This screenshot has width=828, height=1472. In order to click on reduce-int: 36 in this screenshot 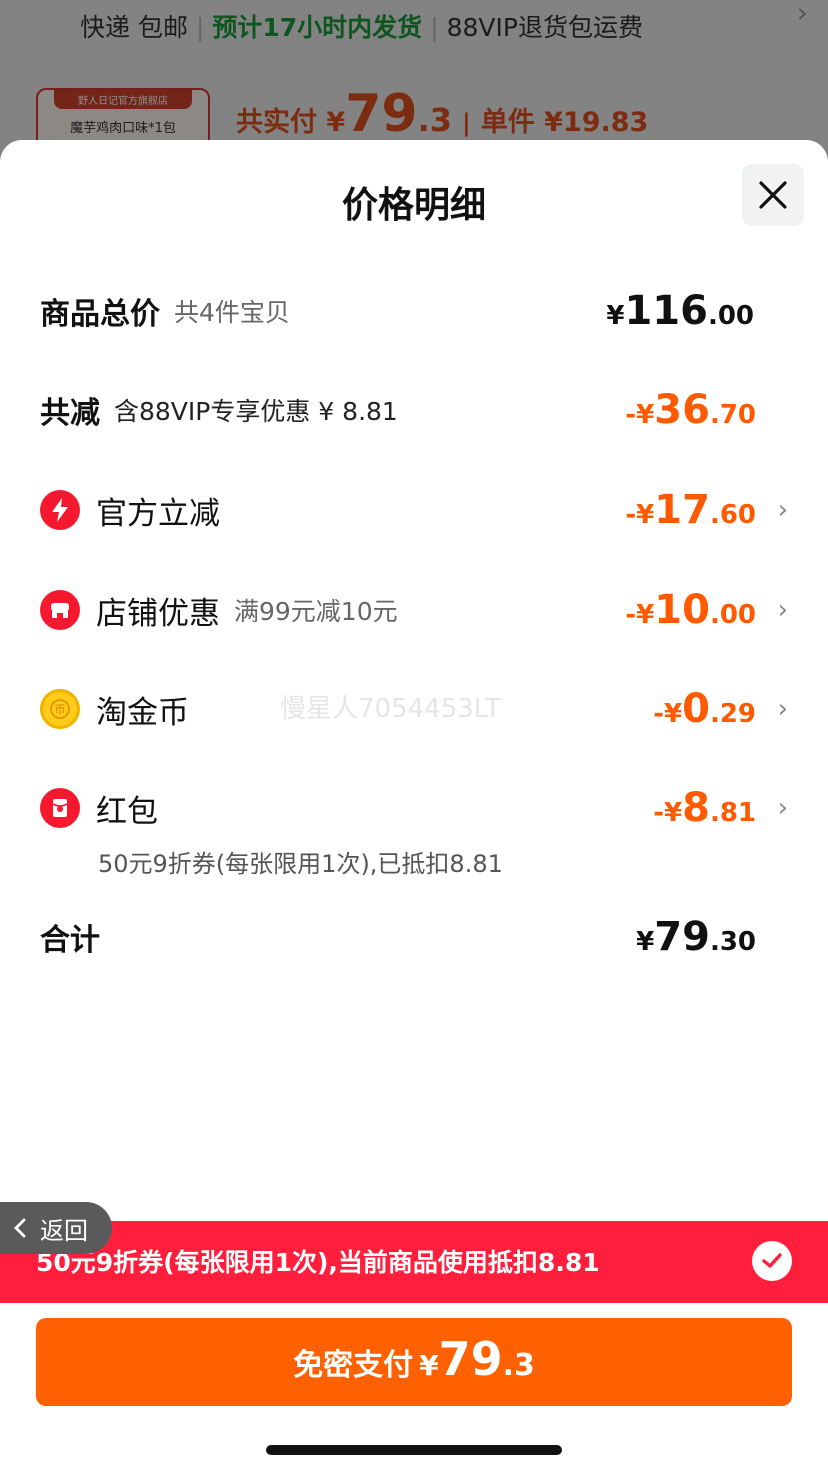, I will do `click(682, 410)`.